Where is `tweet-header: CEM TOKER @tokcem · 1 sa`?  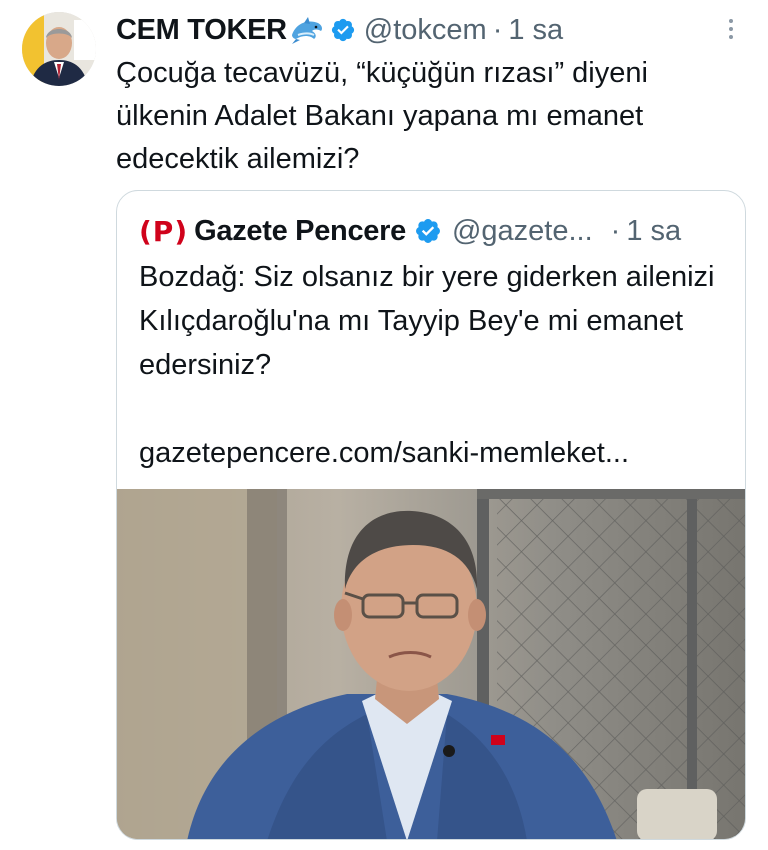
tweet-header: CEM TOKER @tokcem · 1 sa is located at coordinates (426, 30).